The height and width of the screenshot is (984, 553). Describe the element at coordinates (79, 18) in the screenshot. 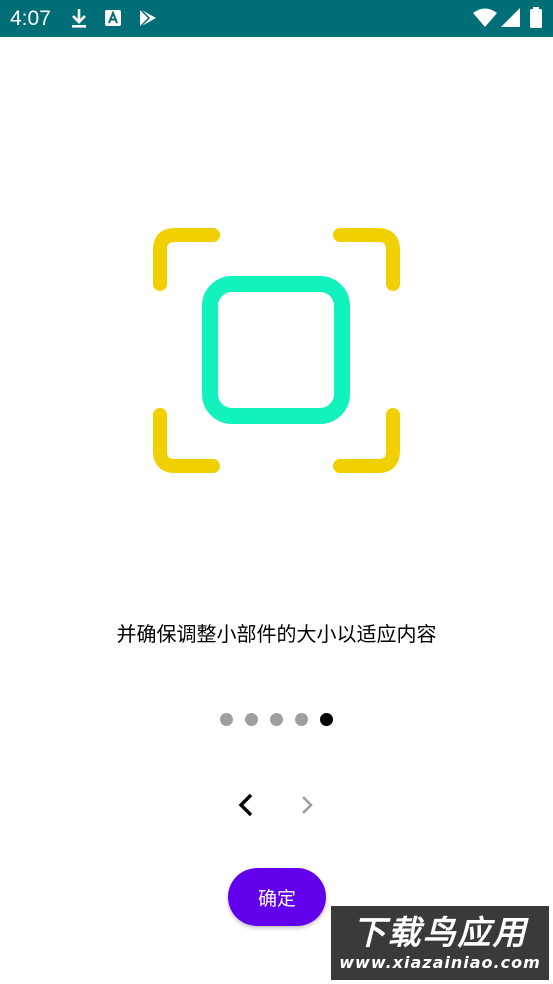

I see `download-icon` at that location.